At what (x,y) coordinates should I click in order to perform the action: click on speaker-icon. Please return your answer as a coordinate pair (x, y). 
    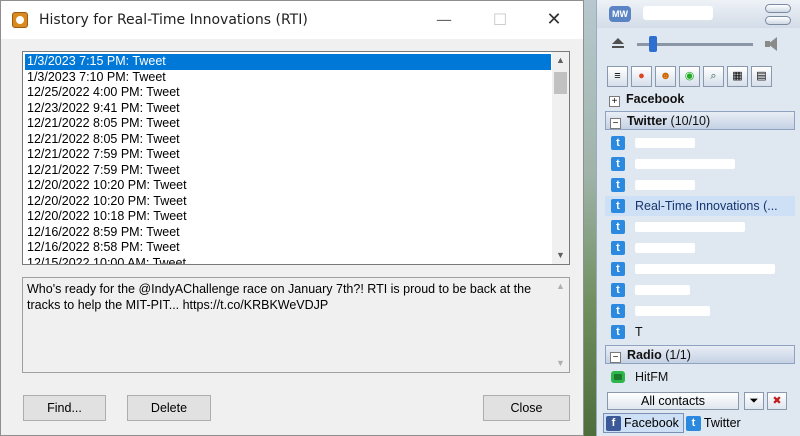
    Looking at the image, I should click on (773, 44).